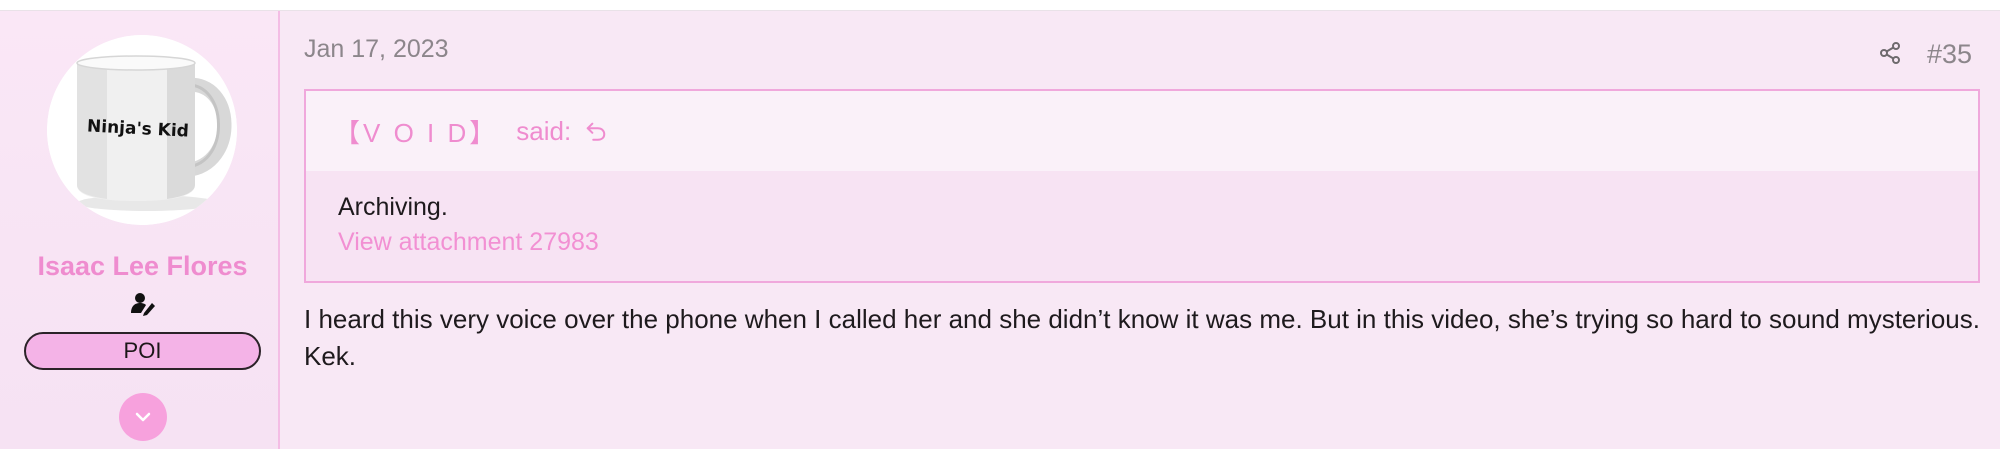  I want to click on user-edit-icon, so click(143, 304).